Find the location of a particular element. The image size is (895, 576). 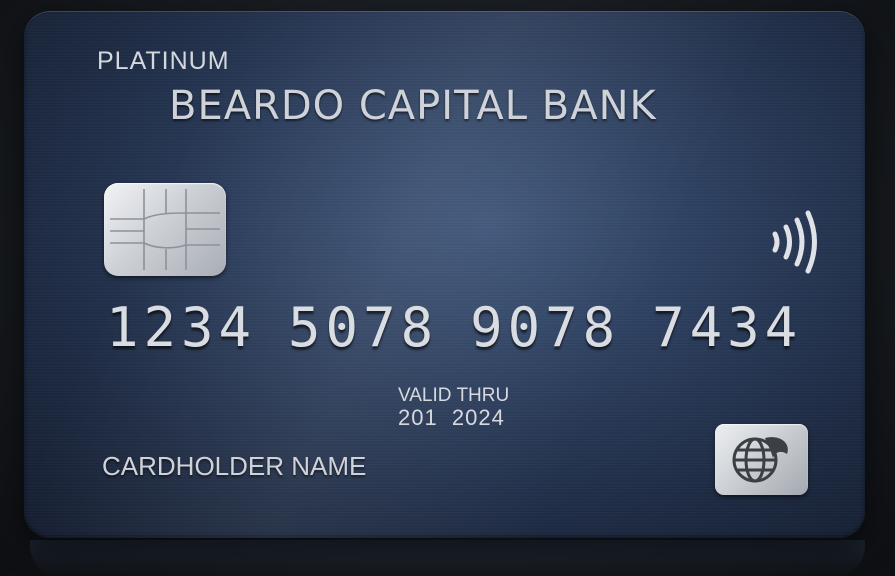

card-number: 1234 5078 9078 7434 is located at coordinates (454, 327).